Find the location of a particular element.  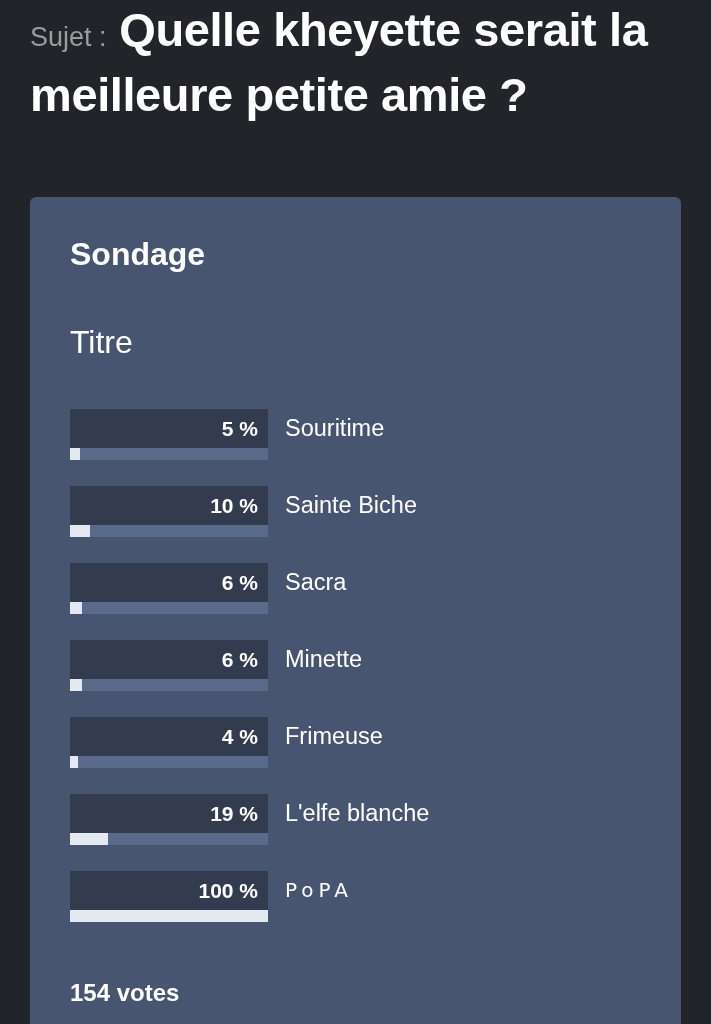

vote-count: 154 votes is located at coordinates (125, 993).